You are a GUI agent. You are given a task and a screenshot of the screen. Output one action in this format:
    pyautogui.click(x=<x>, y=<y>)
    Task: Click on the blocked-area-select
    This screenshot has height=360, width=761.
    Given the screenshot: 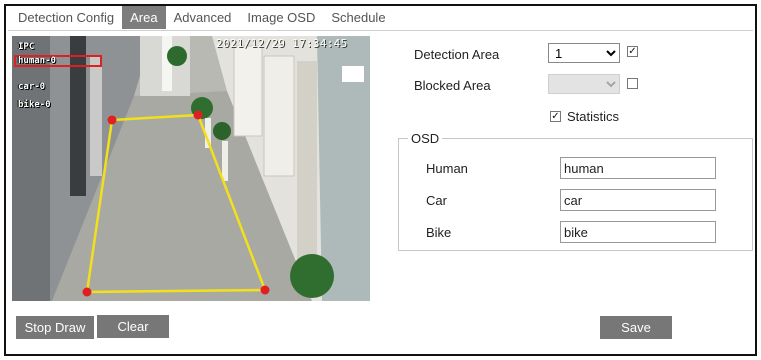 What is the action you would take?
    pyautogui.click(x=584, y=84)
    